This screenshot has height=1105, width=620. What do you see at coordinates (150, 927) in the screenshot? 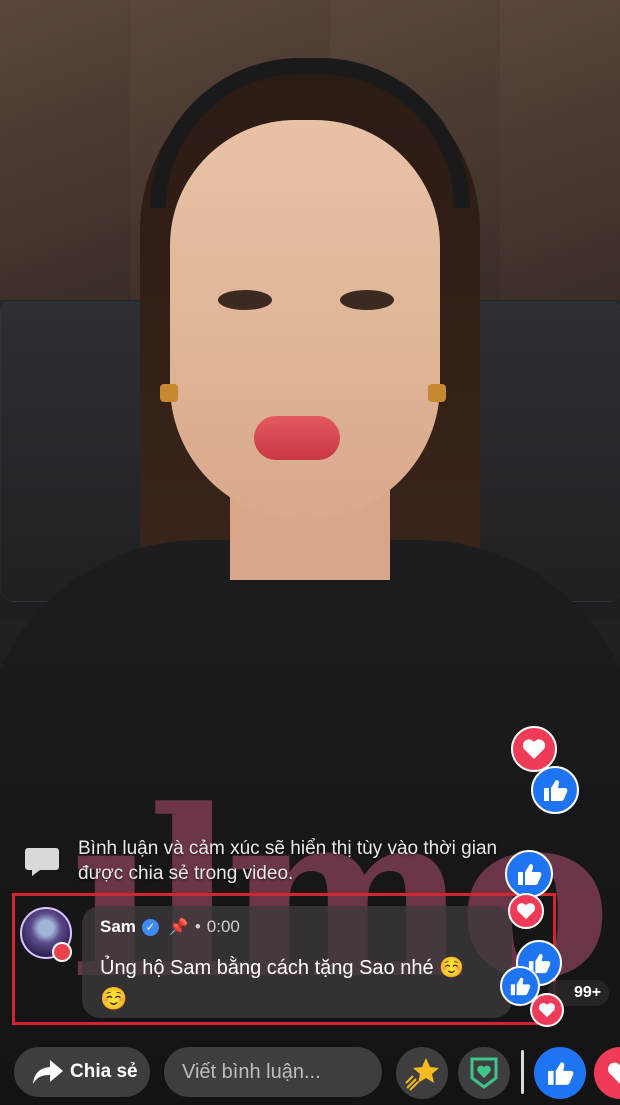
I see `verified-icon: ✓` at bounding box center [150, 927].